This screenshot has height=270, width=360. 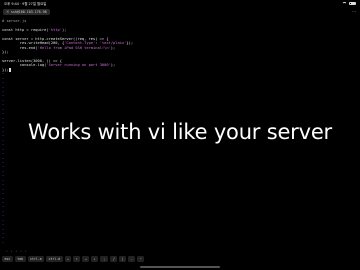 I want to click on more-icon: ···, so click(x=354, y=12).